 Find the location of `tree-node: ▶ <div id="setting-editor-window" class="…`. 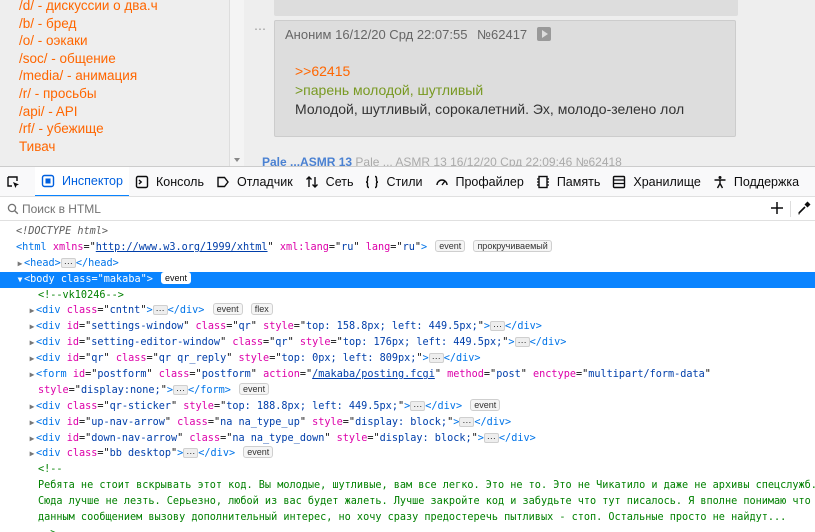

tree-node: ▶ <div id="setting-editor-window" class="… is located at coordinates (407, 343).